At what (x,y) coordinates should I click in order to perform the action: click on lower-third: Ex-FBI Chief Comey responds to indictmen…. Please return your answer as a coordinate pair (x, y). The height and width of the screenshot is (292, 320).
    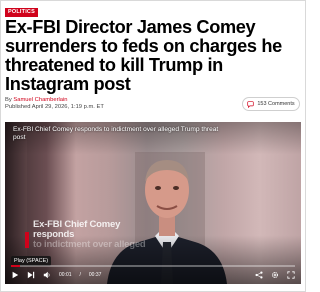
    Looking at the image, I should click on (98, 235).